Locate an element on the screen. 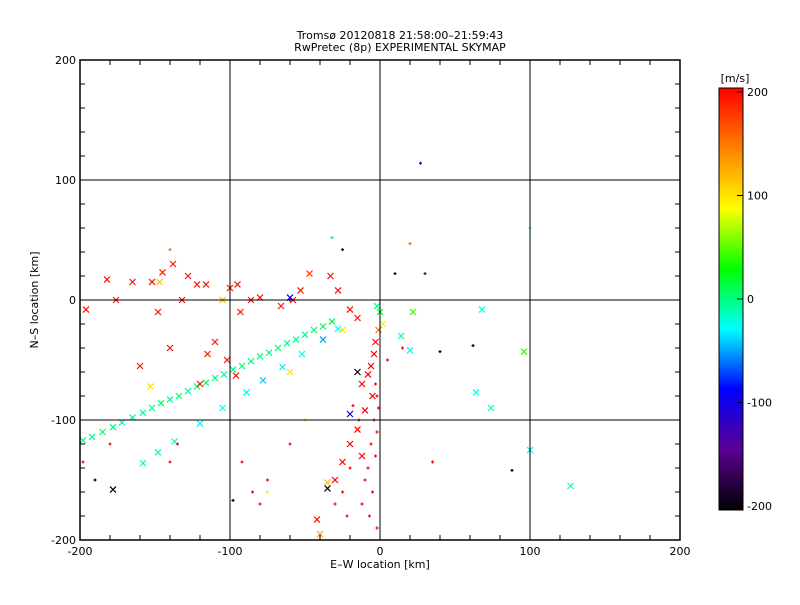 This screenshot has height=605, width=800. colorbar-tick-label: 100 is located at coordinates (757, 196).